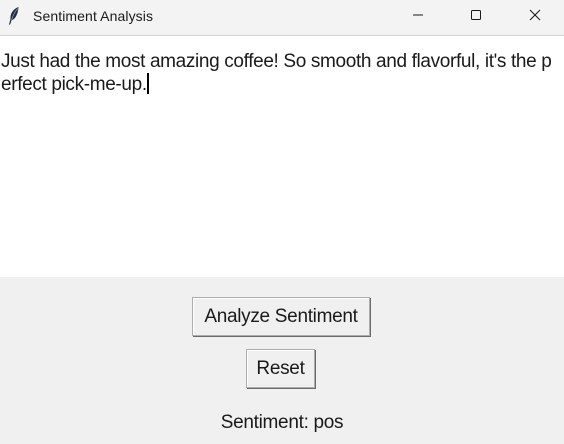 This screenshot has width=564, height=444. What do you see at coordinates (282, 16) in the screenshot?
I see `title-bar: Sentiment Analysis` at bounding box center [282, 16].